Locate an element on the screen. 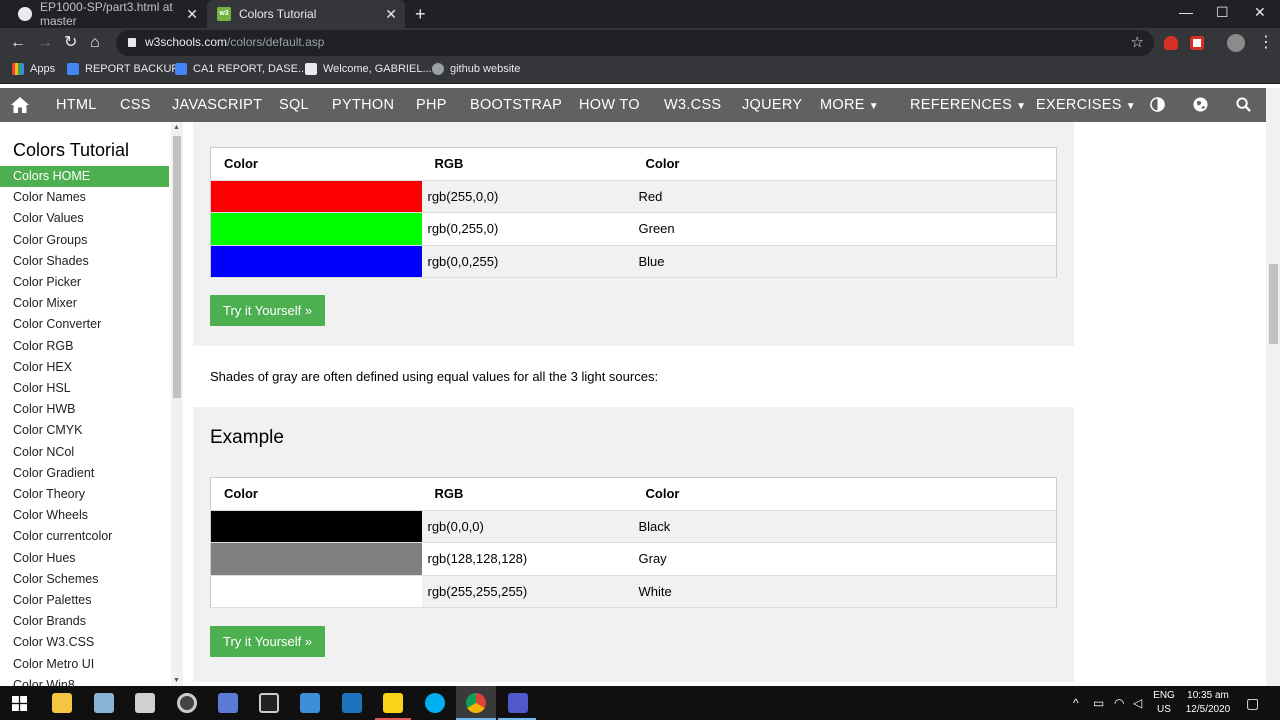 Image resolution: width=1280 pixels, height=720 pixels. sidebar-item: Color Picker is located at coordinates (84, 282).